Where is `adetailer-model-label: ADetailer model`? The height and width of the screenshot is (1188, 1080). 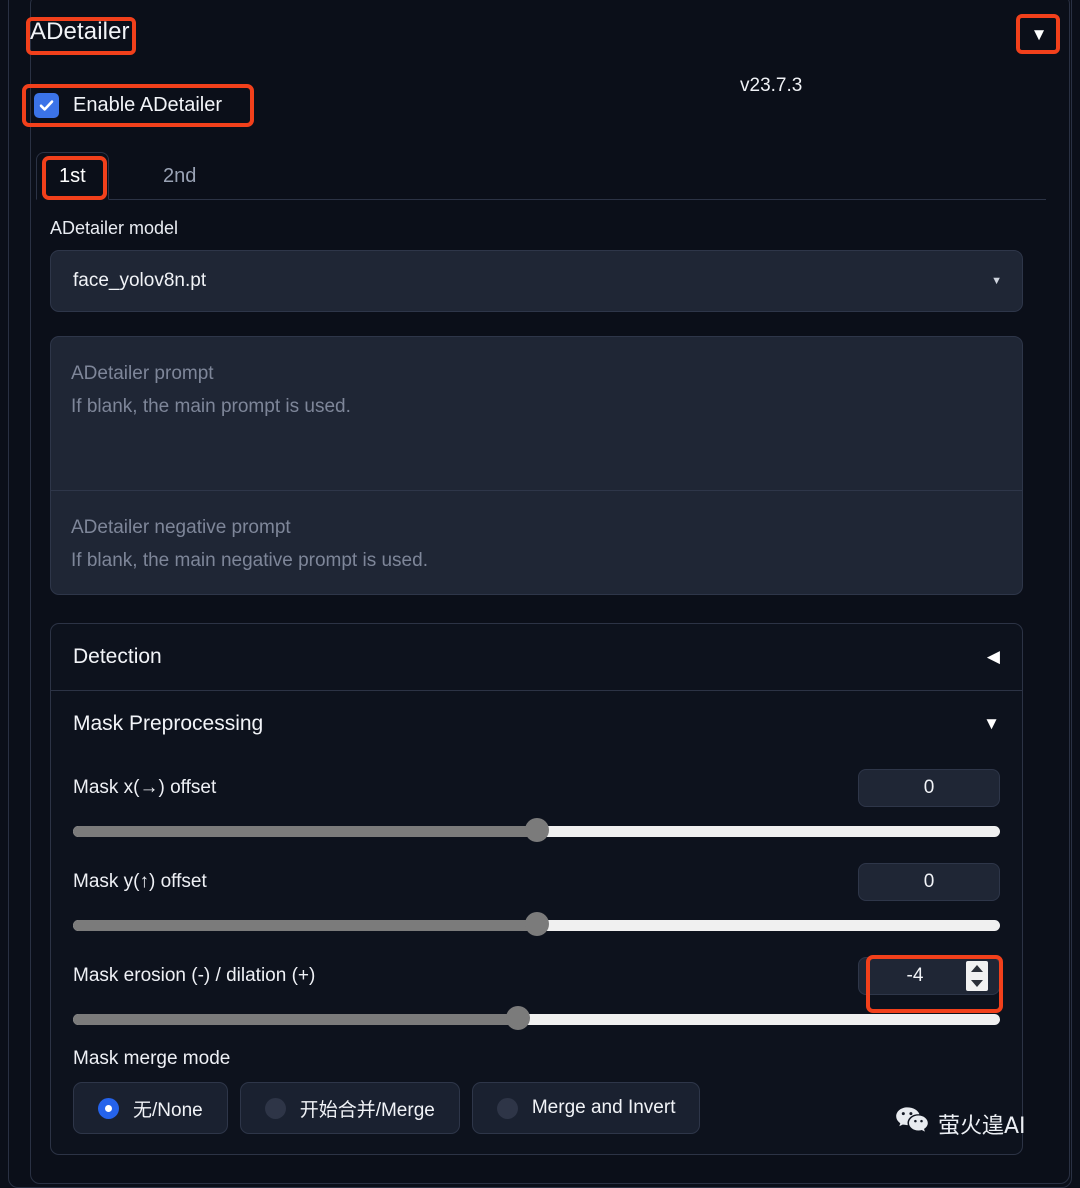
adetailer-model-label: ADetailer model is located at coordinates (114, 228).